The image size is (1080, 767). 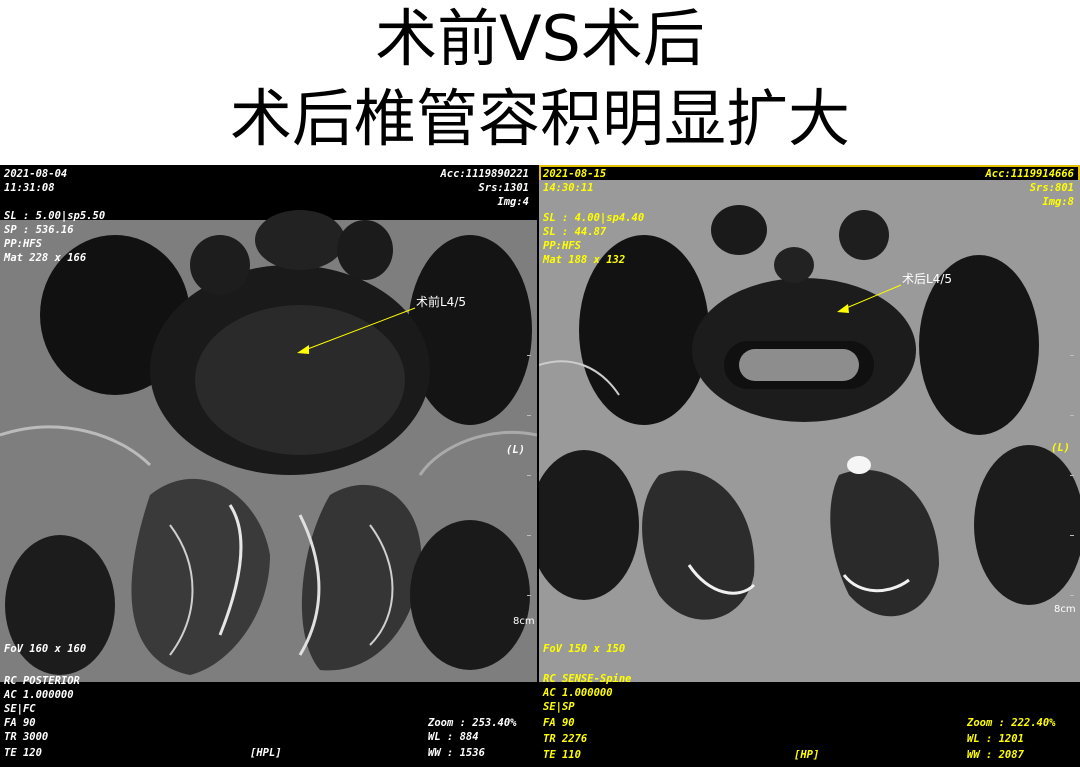 What do you see at coordinates (503, 188) in the screenshot?
I see `series-number: Srs:1301` at bounding box center [503, 188].